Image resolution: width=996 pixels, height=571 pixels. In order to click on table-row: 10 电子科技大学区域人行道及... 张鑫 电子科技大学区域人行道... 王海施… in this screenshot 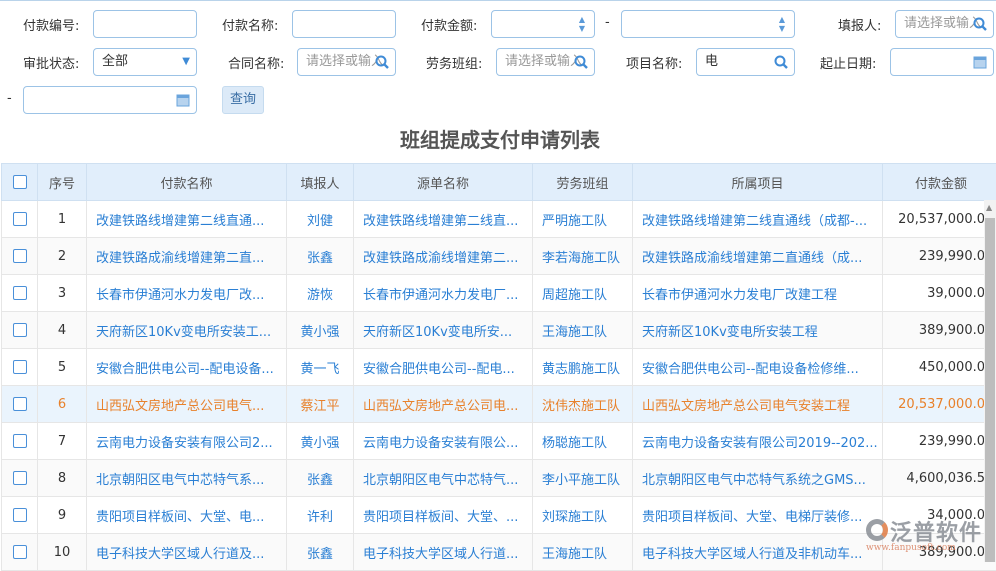, I will do `click(499, 552)`.